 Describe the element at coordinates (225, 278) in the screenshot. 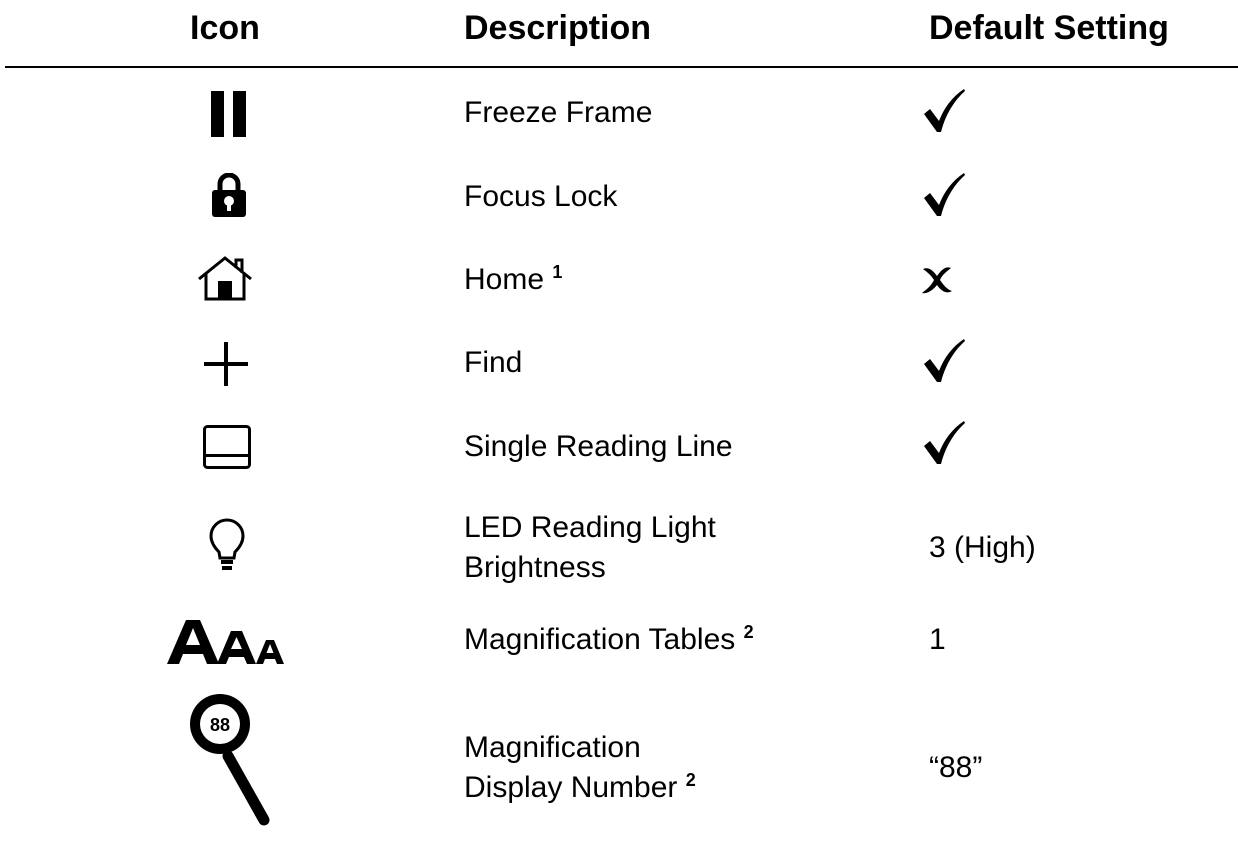

I see `home-icon` at that location.